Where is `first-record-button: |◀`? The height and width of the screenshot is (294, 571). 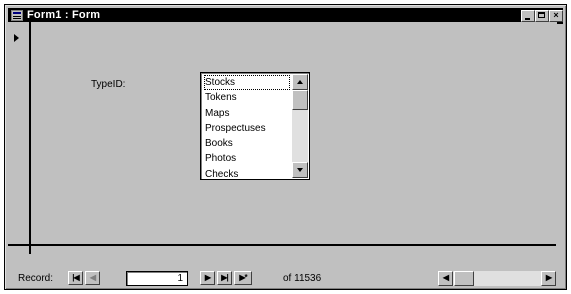 first-record-button: |◀ is located at coordinates (75, 278).